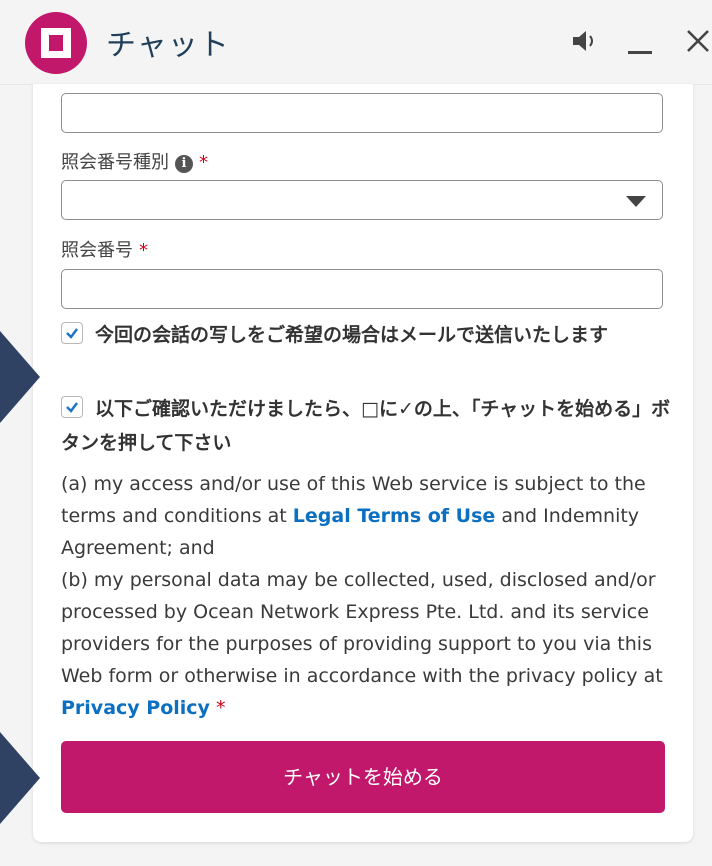 The image size is (712, 866). I want to click on privacy-policy-link: Privacy Policy, so click(135, 708).